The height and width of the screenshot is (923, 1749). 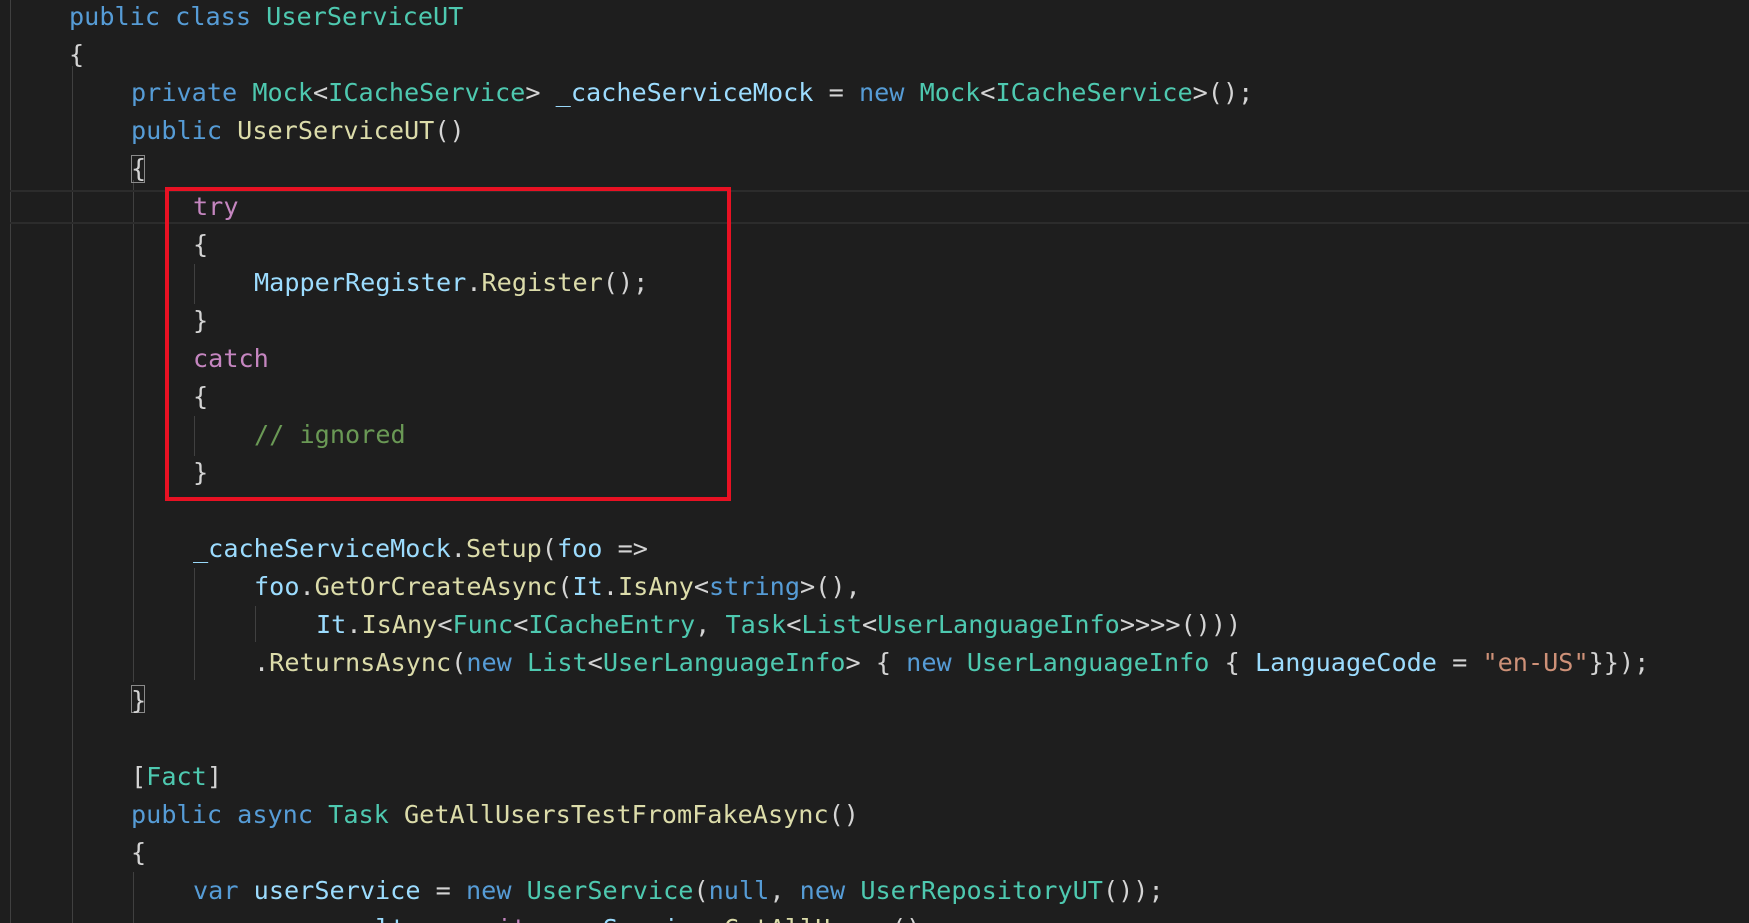 What do you see at coordinates (807, 918) in the screenshot?
I see `code-token: GetAllUsers` at bounding box center [807, 918].